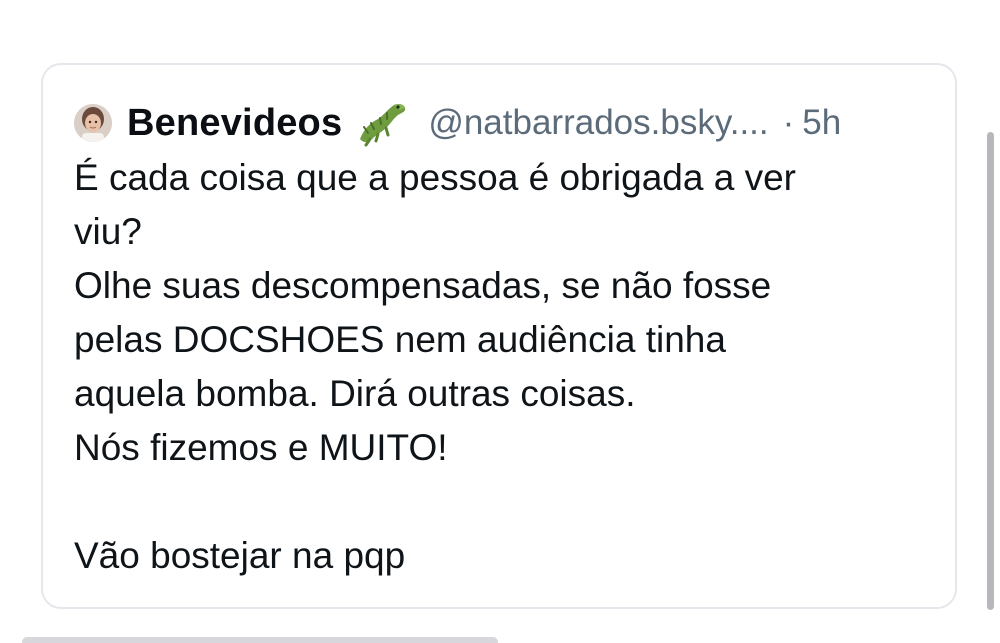 This screenshot has width=1000, height=643. Describe the element at coordinates (990, 371) in the screenshot. I see `vertical-scrollbar` at that location.